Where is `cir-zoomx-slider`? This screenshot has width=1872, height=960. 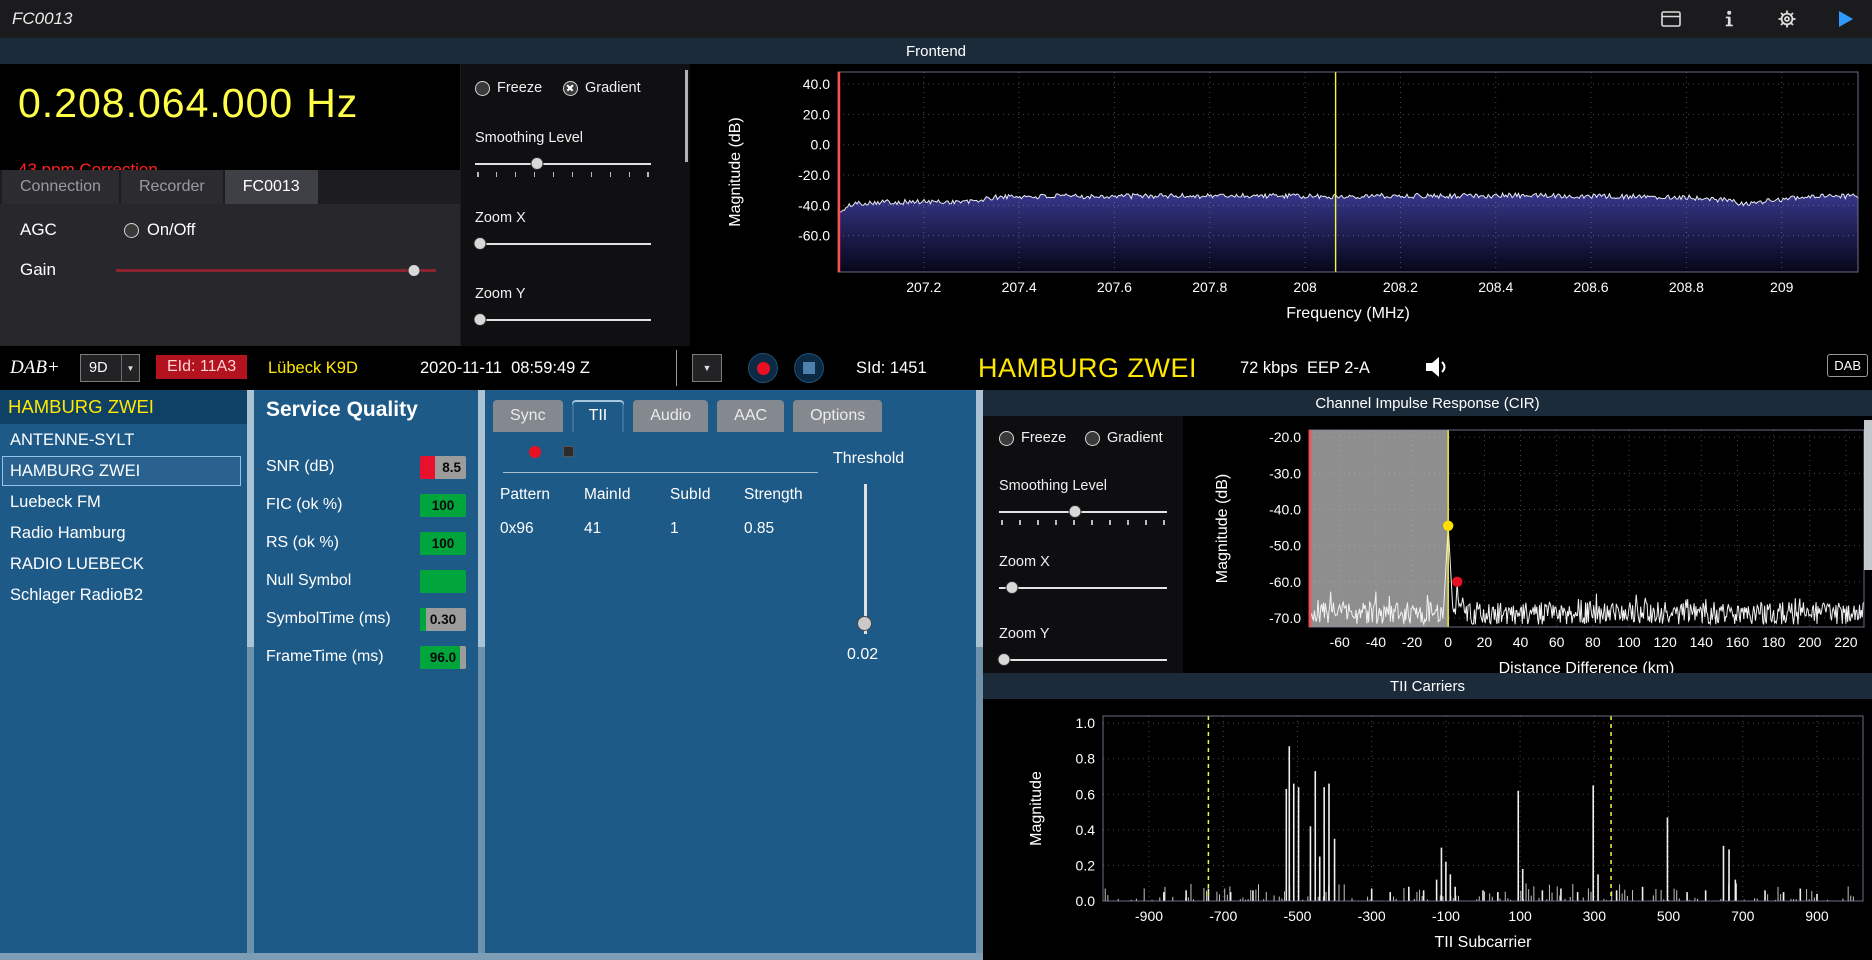
cir-zoomx-slider is located at coordinates (1083, 587).